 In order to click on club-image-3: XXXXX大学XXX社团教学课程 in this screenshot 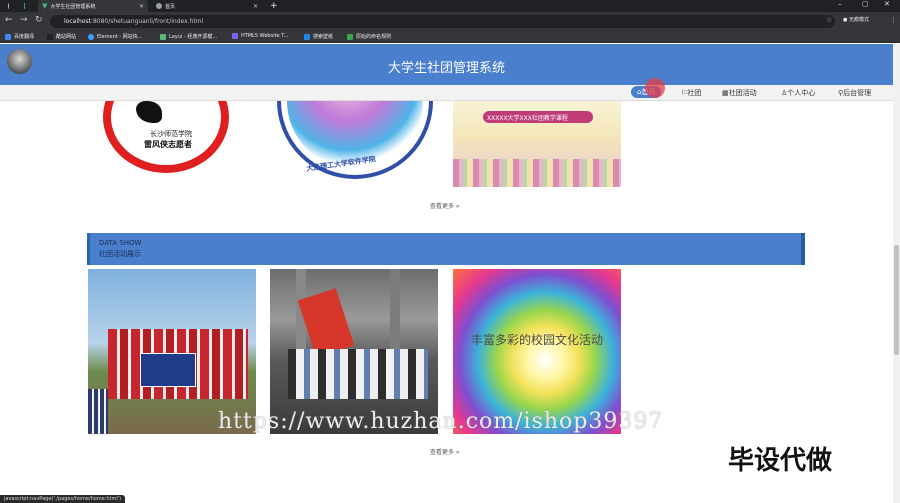, I will do `click(537, 144)`.